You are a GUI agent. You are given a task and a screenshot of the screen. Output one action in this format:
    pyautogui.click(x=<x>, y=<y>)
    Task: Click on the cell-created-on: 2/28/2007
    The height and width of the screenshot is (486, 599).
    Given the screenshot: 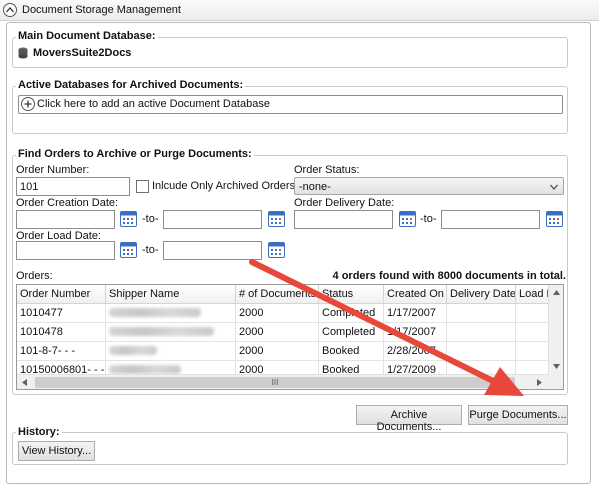 What is the action you would take?
    pyautogui.click(x=415, y=351)
    